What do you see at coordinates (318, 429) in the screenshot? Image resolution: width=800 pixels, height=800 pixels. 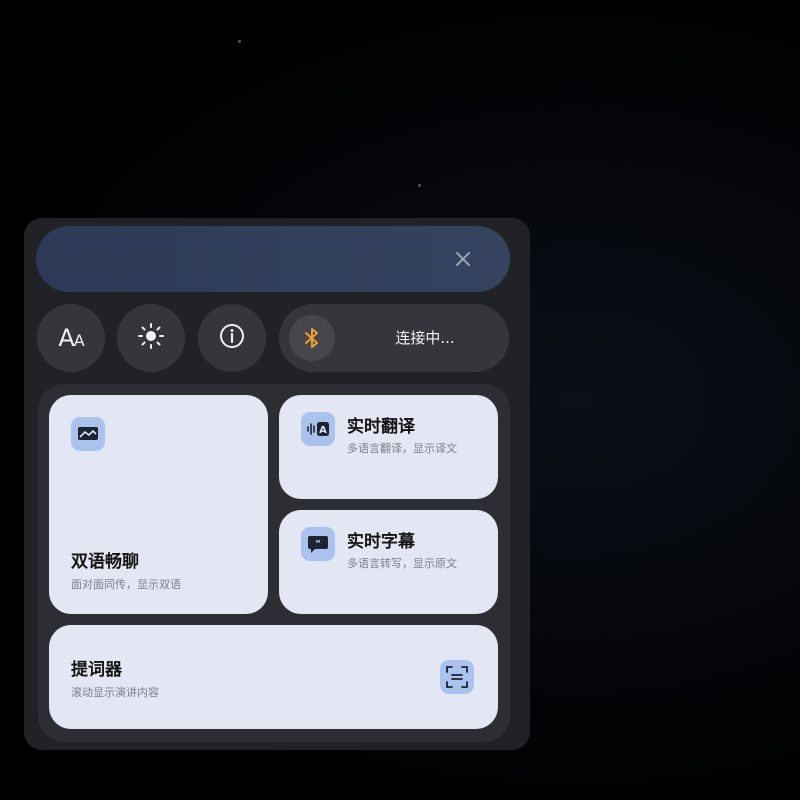 I see `translate-icon: A` at bounding box center [318, 429].